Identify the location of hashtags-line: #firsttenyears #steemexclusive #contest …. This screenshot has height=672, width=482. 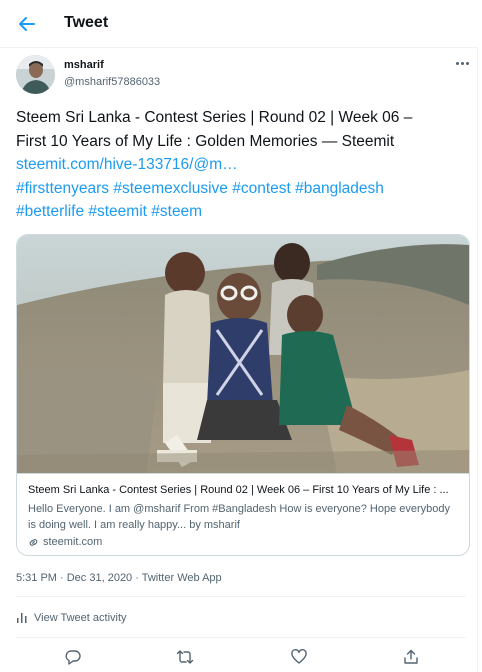
(241, 189).